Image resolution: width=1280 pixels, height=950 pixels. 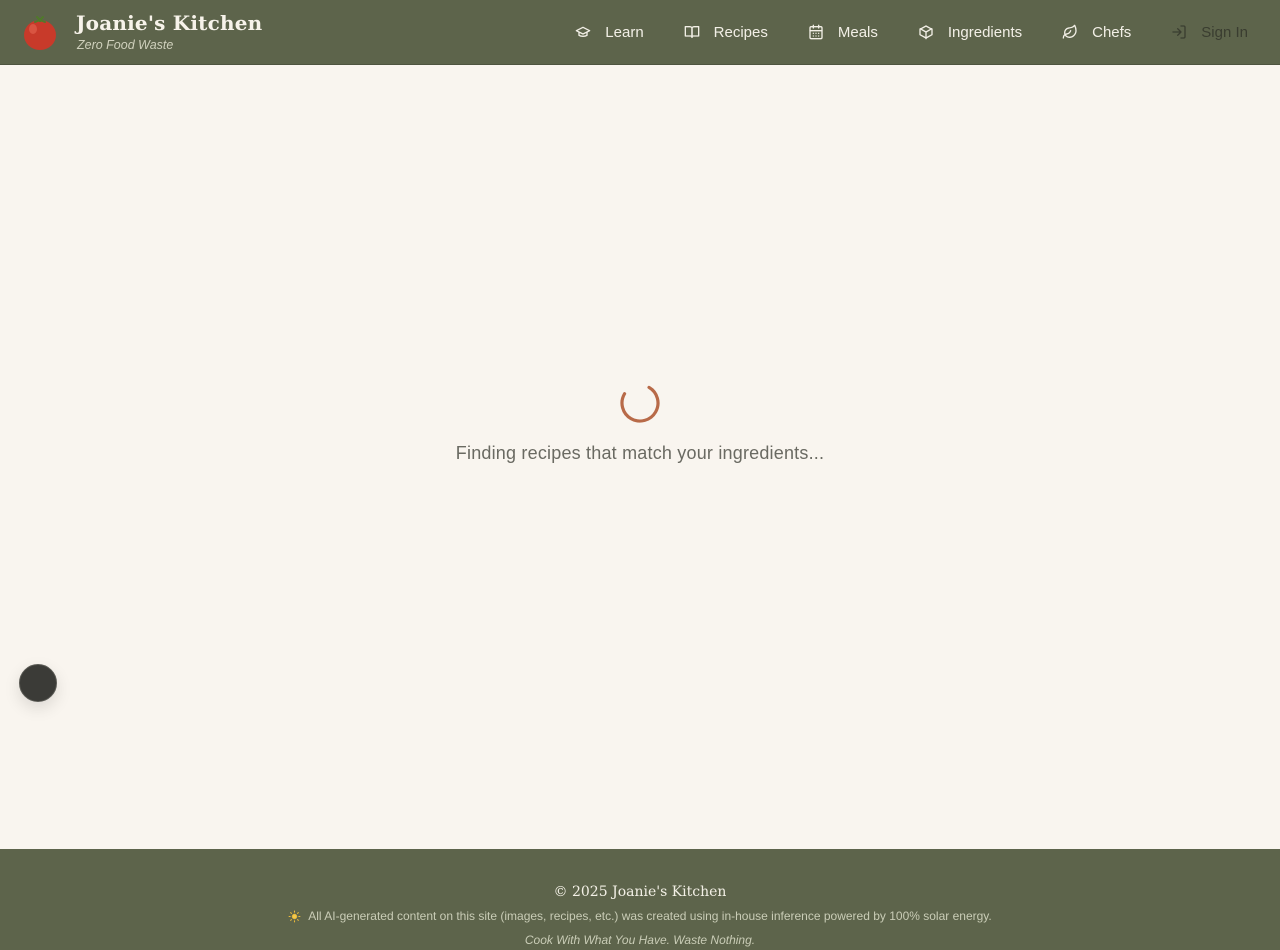 I want to click on nav-ingredients: Ingredients, so click(x=970, y=32).